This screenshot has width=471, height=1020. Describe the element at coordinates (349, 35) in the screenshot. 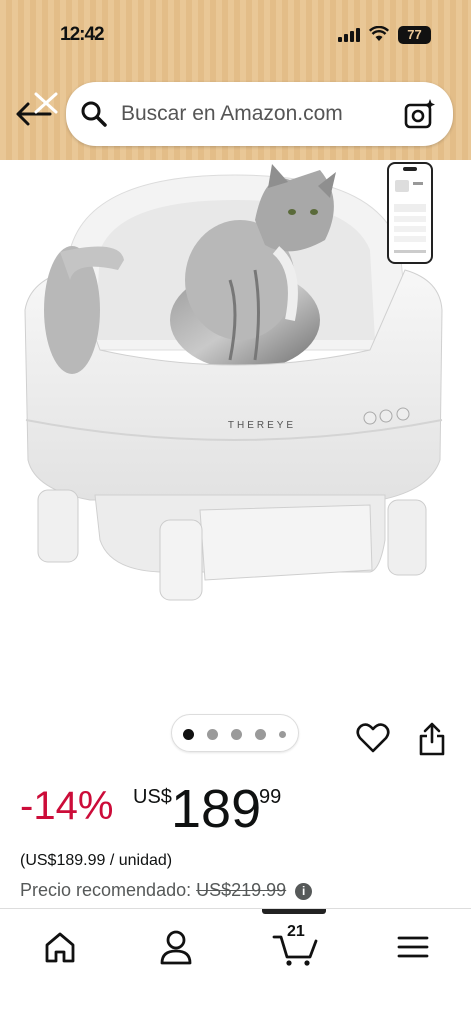

I see `signal-icon` at that location.